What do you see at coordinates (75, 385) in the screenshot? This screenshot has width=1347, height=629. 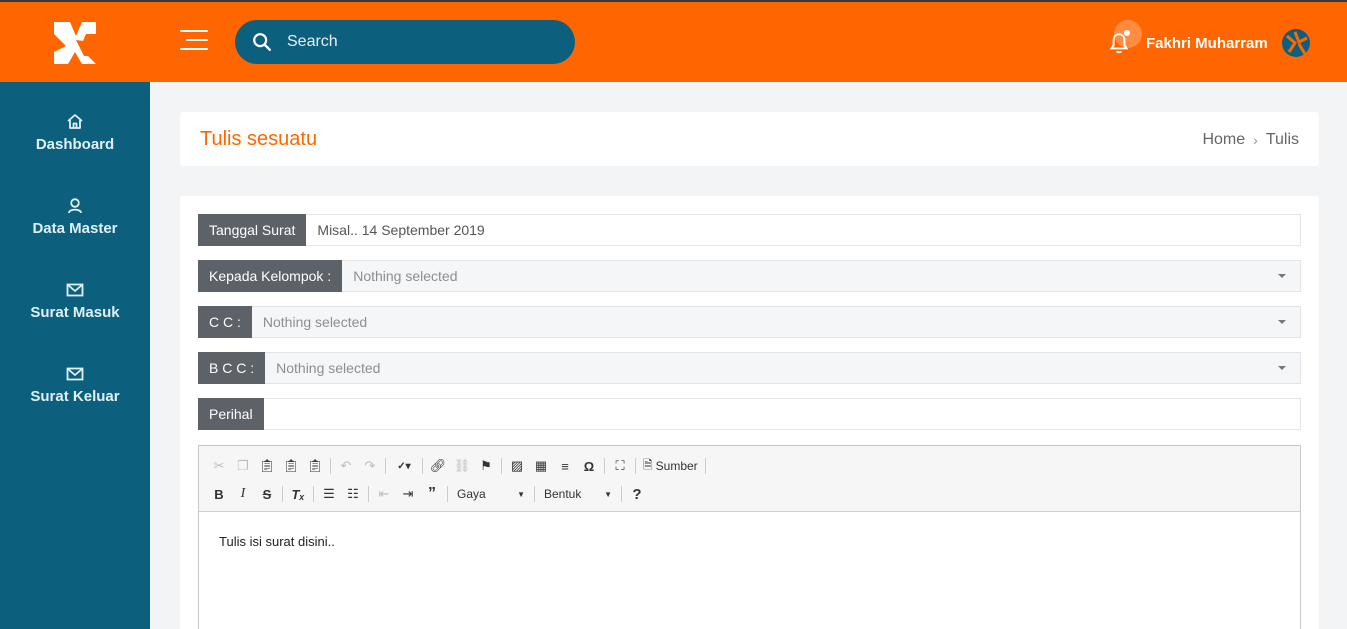 I see `sidebar-item-surat-keluar: Surat Keluar` at bounding box center [75, 385].